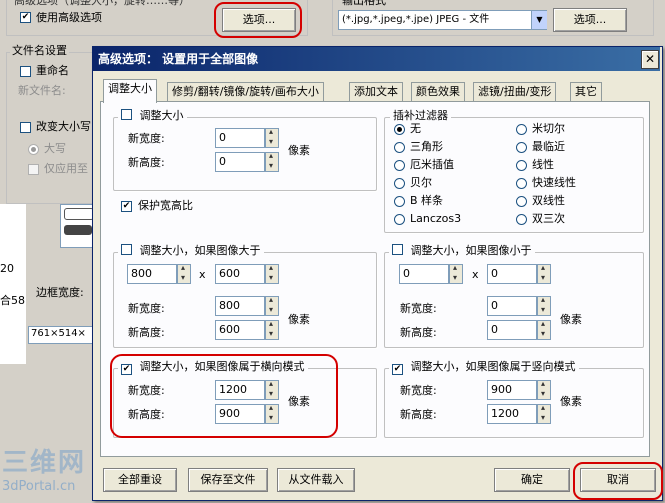  What do you see at coordinates (33, 149) in the screenshot?
I see `uppercase-radio` at bounding box center [33, 149].